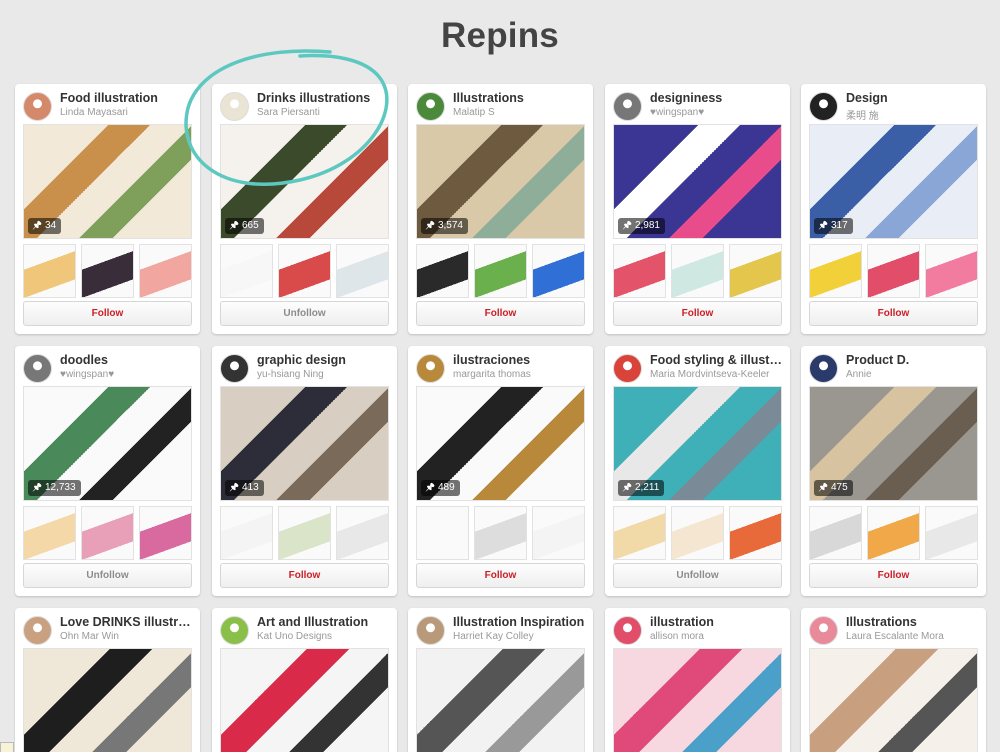 The height and width of the screenshot is (752, 1000). I want to click on board-owner: 柔明 施, so click(913, 114).